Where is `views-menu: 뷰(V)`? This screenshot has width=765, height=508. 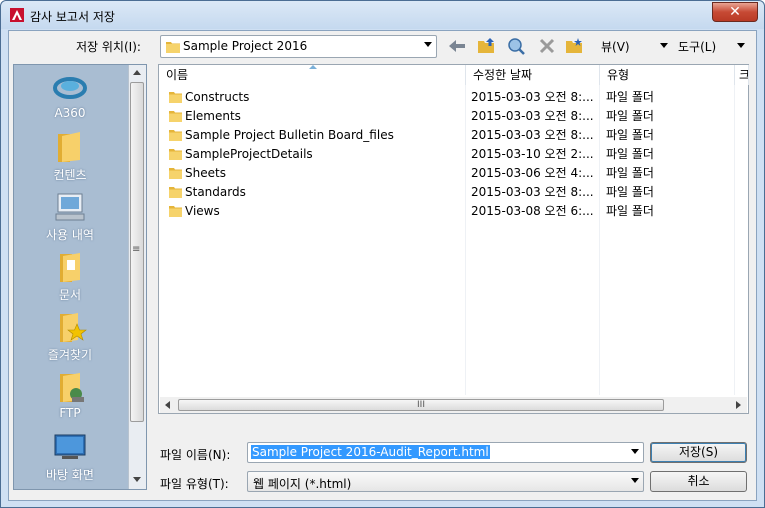 views-menu: 뷰(V) is located at coordinates (615, 46).